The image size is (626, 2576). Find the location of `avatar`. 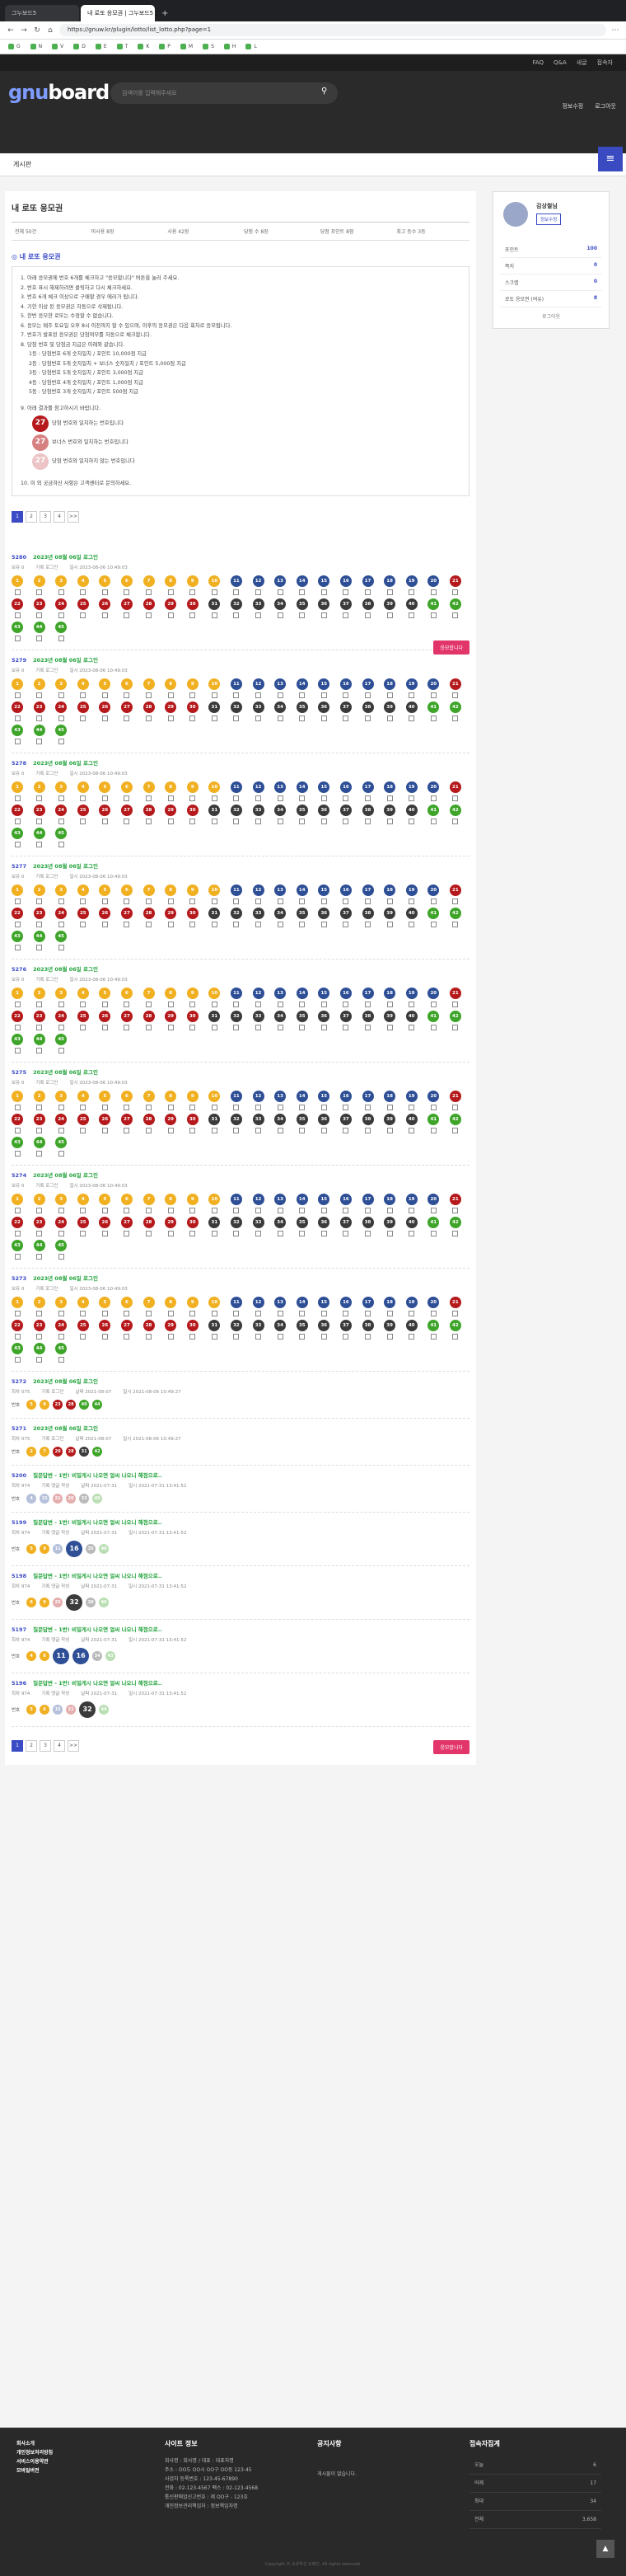

avatar is located at coordinates (515, 214).